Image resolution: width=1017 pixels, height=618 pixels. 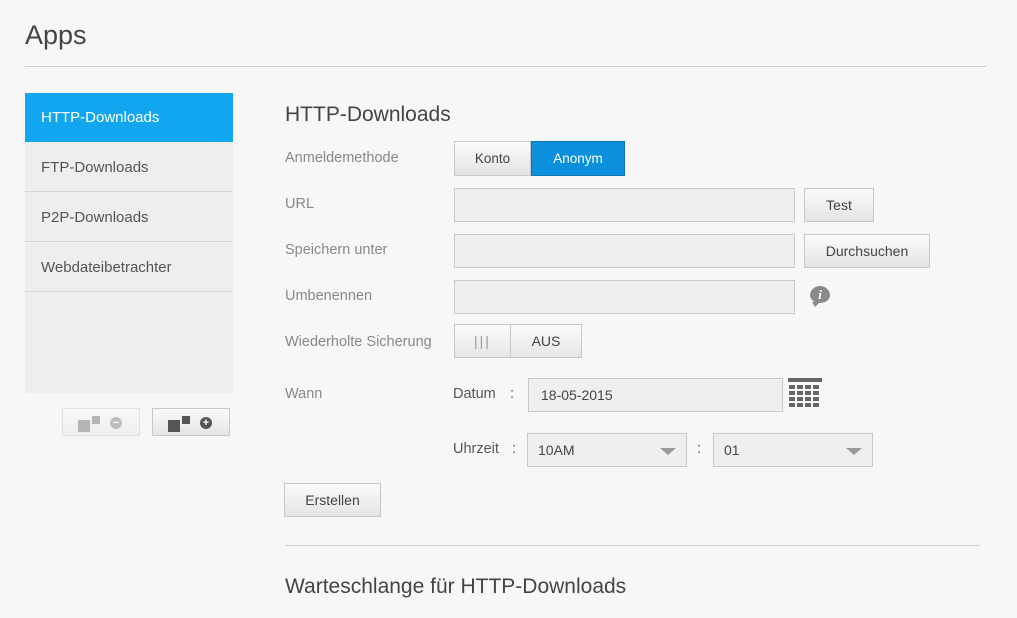 What do you see at coordinates (732, 450) in the screenshot?
I see `minute-value: 01` at bounding box center [732, 450].